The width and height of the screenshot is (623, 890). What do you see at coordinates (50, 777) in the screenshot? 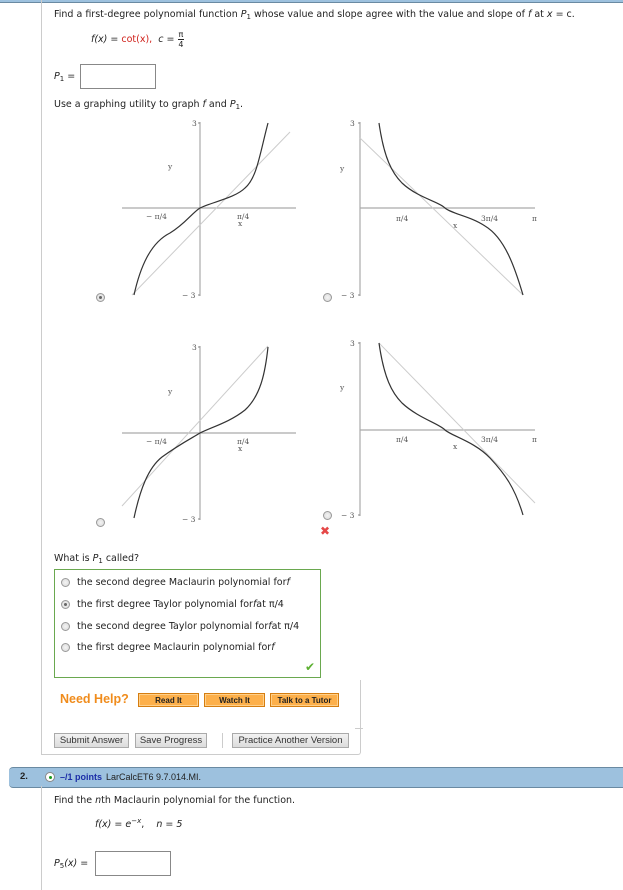
I see `question2-status-icon` at bounding box center [50, 777].